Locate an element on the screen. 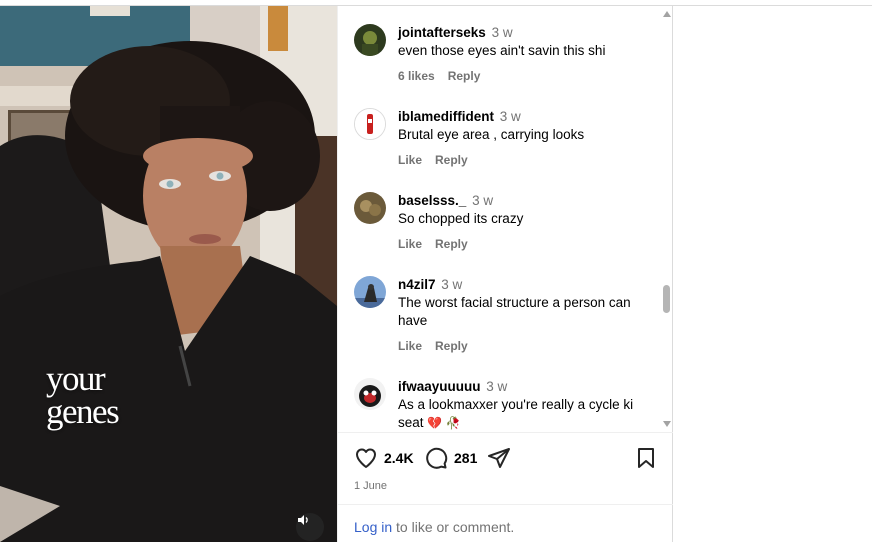 The width and height of the screenshot is (872, 542). like-action: 2.4K is located at coordinates (384, 458).